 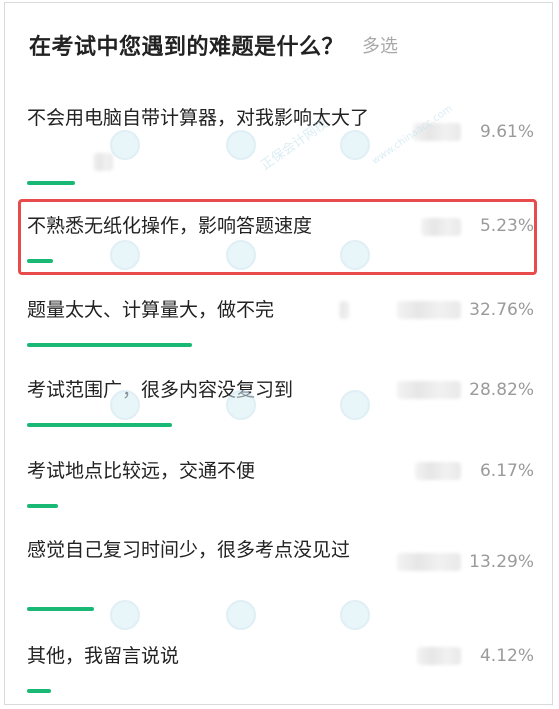 What do you see at coordinates (279, 325) in the screenshot?
I see `poll-option: 题量太大、计算量大，做不完 32.76%` at bounding box center [279, 325].